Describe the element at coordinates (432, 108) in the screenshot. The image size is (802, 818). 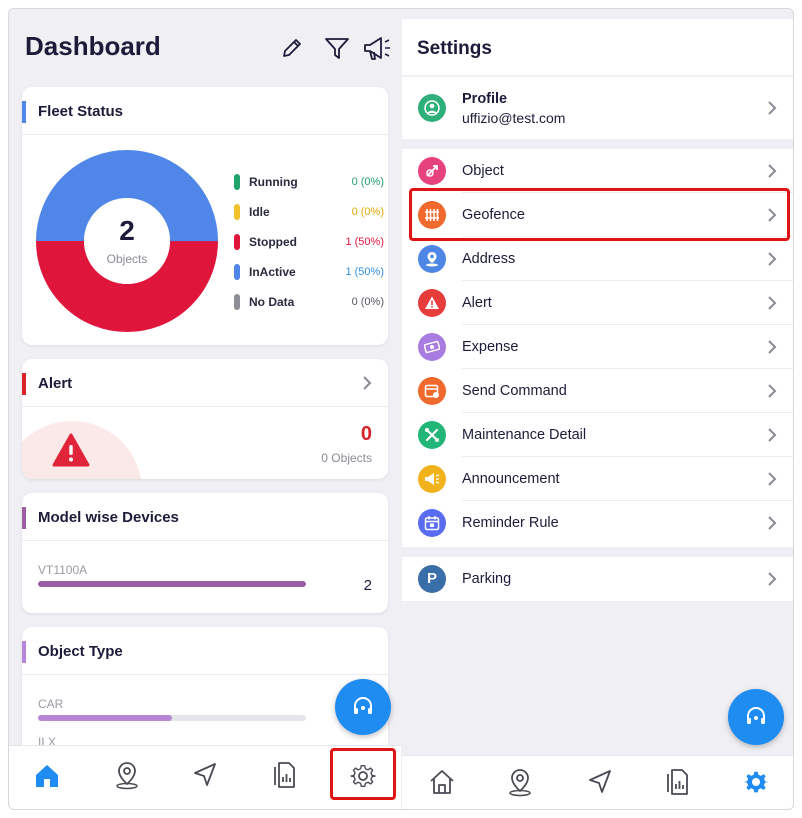
I see `profile-avatar` at that location.